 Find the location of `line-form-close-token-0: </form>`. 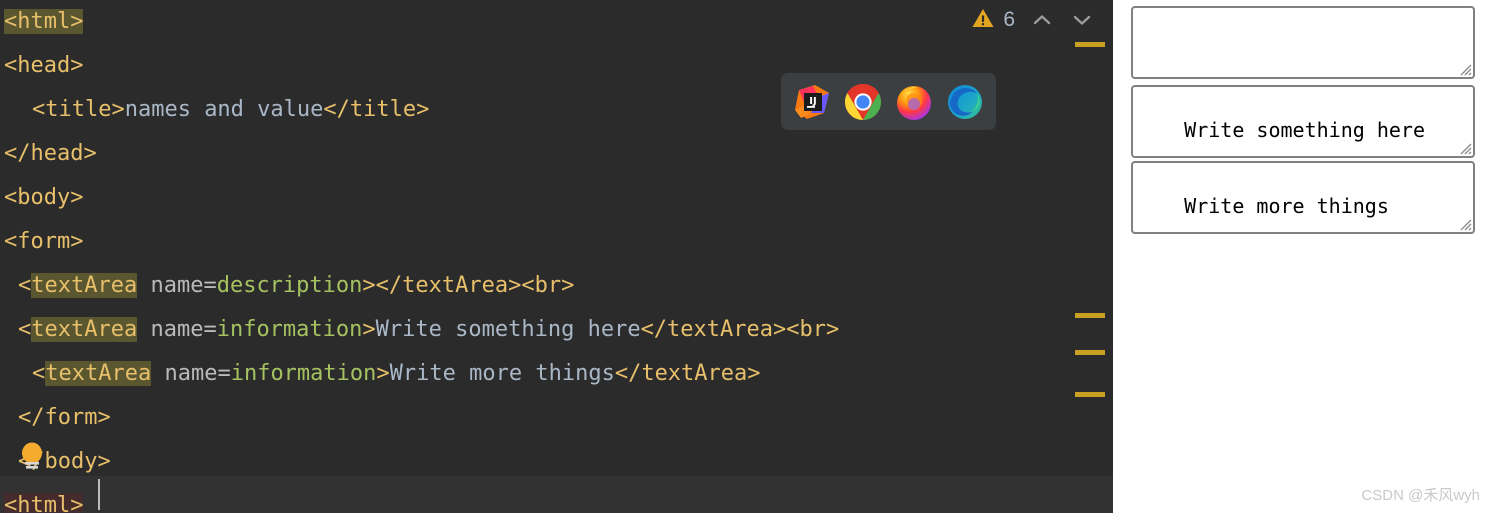

line-form-close-token-0: </form> is located at coordinates (64, 417).